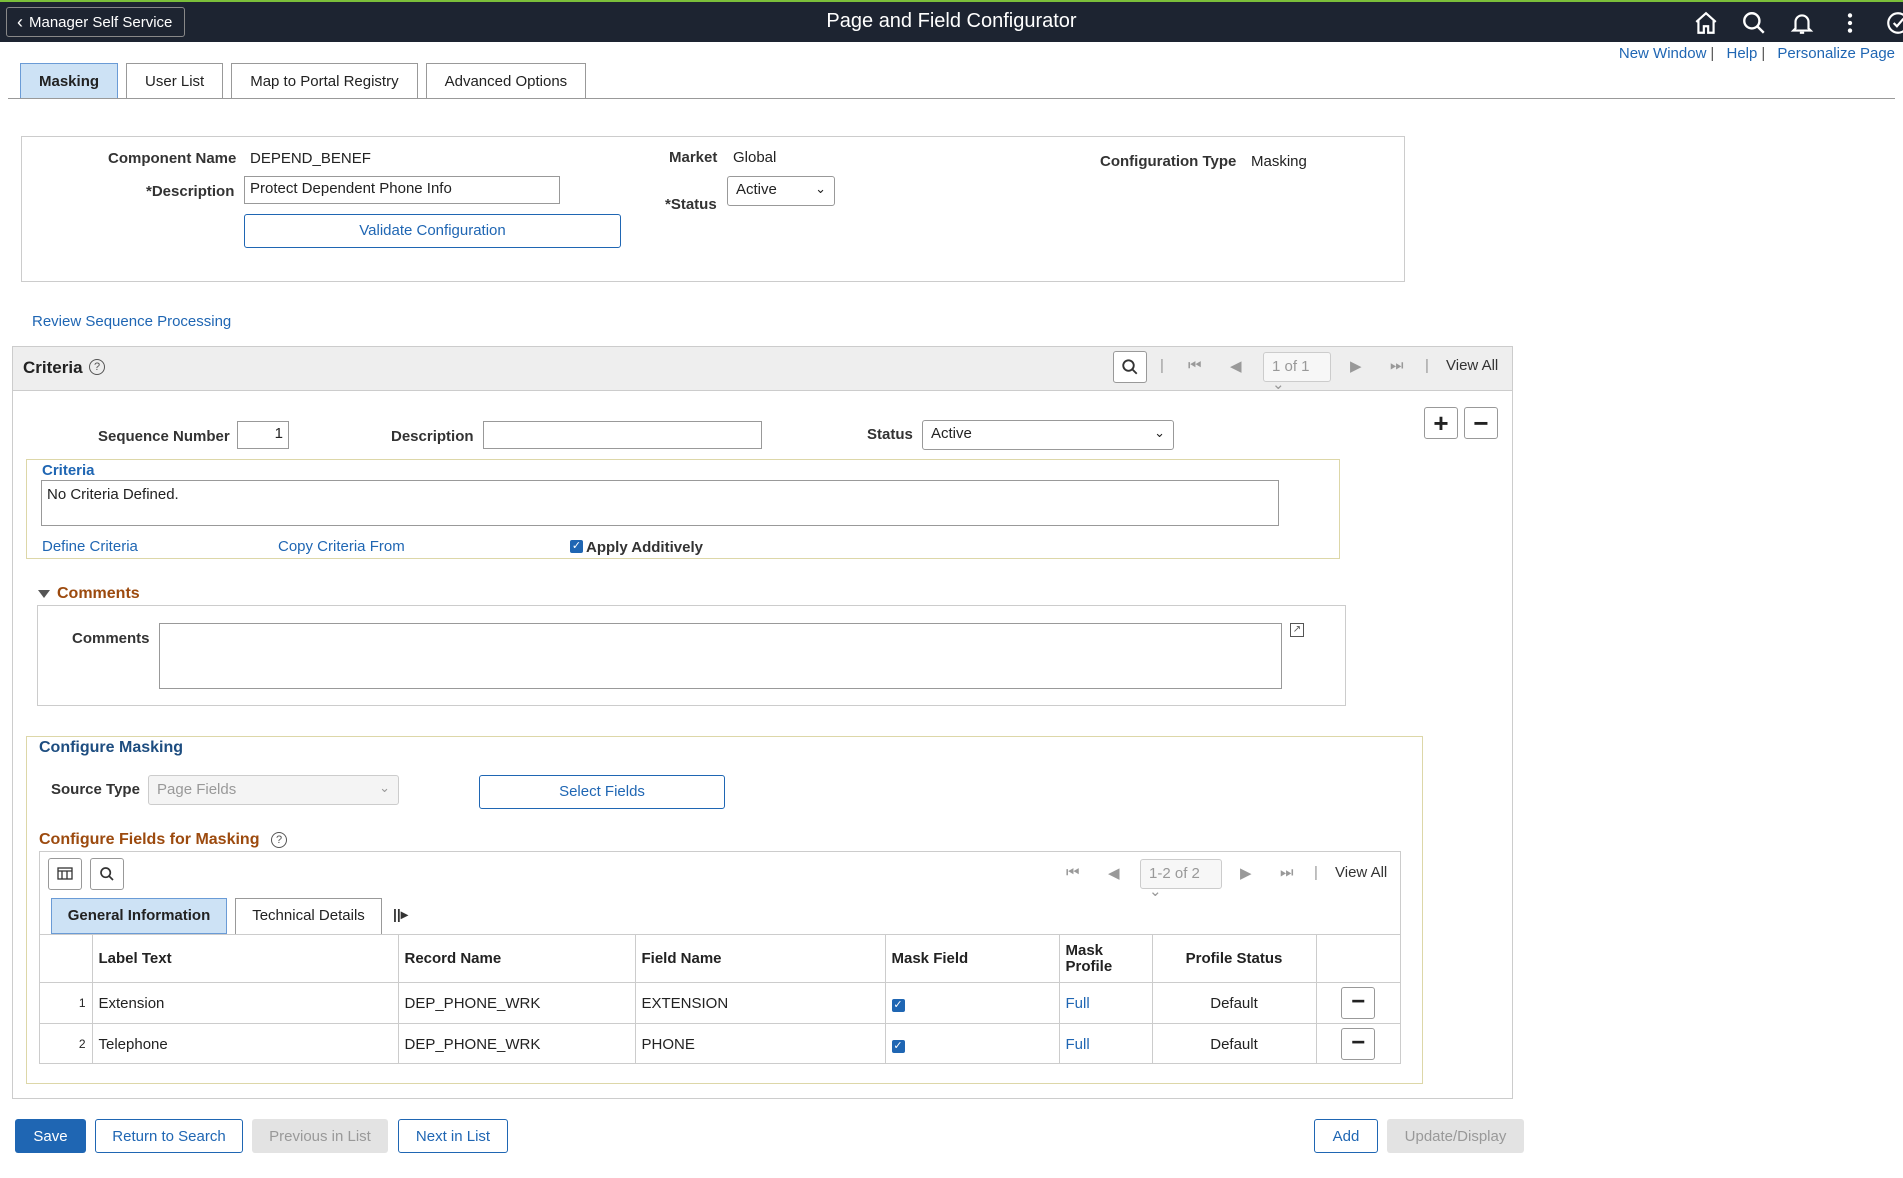 The width and height of the screenshot is (1903, 1178). Describe the element at coordinates (1346, 1136) in the screenshot. I see `add-button: Add` at that location.